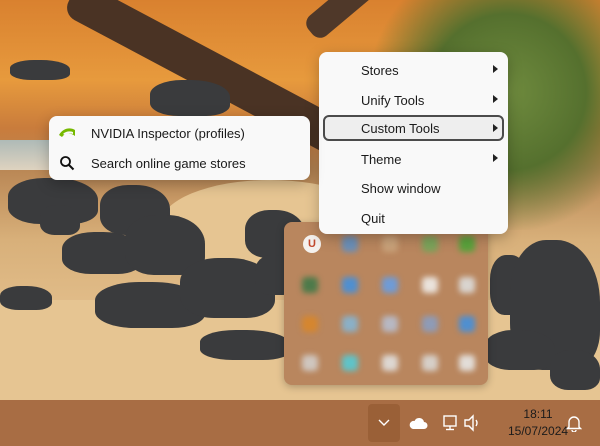  What do you see at coordinates (574, 423) in the screenshot?
I see `notifications-bell-icon` at bounding box center [574, 423].